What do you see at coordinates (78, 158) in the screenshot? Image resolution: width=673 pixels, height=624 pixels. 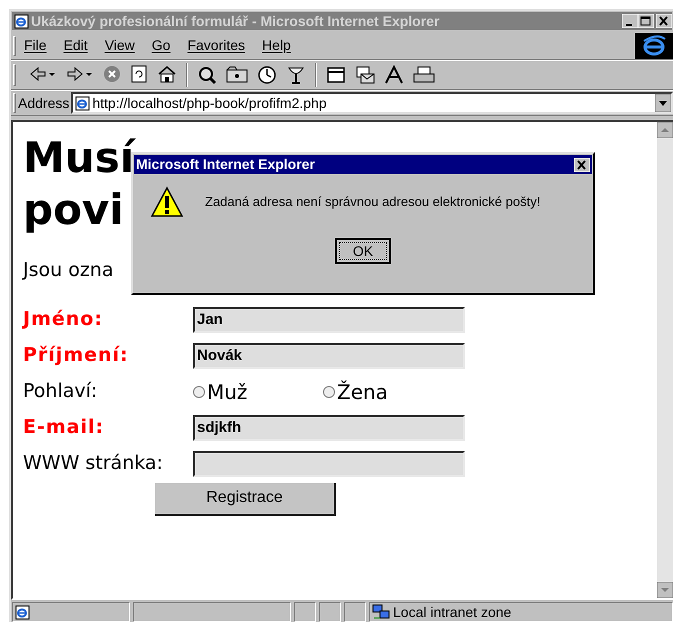 I see `page-heading: Musí` at bounding box center [78, 158].